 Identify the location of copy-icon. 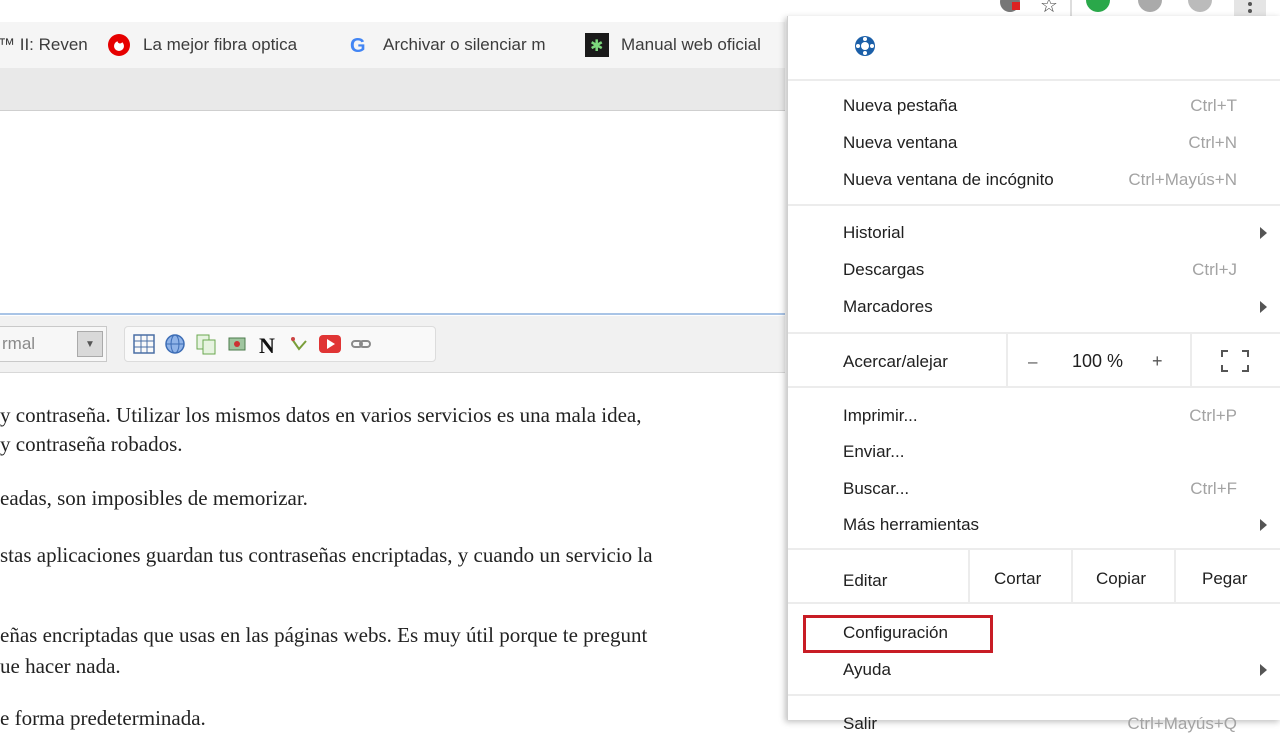
(206, 344).